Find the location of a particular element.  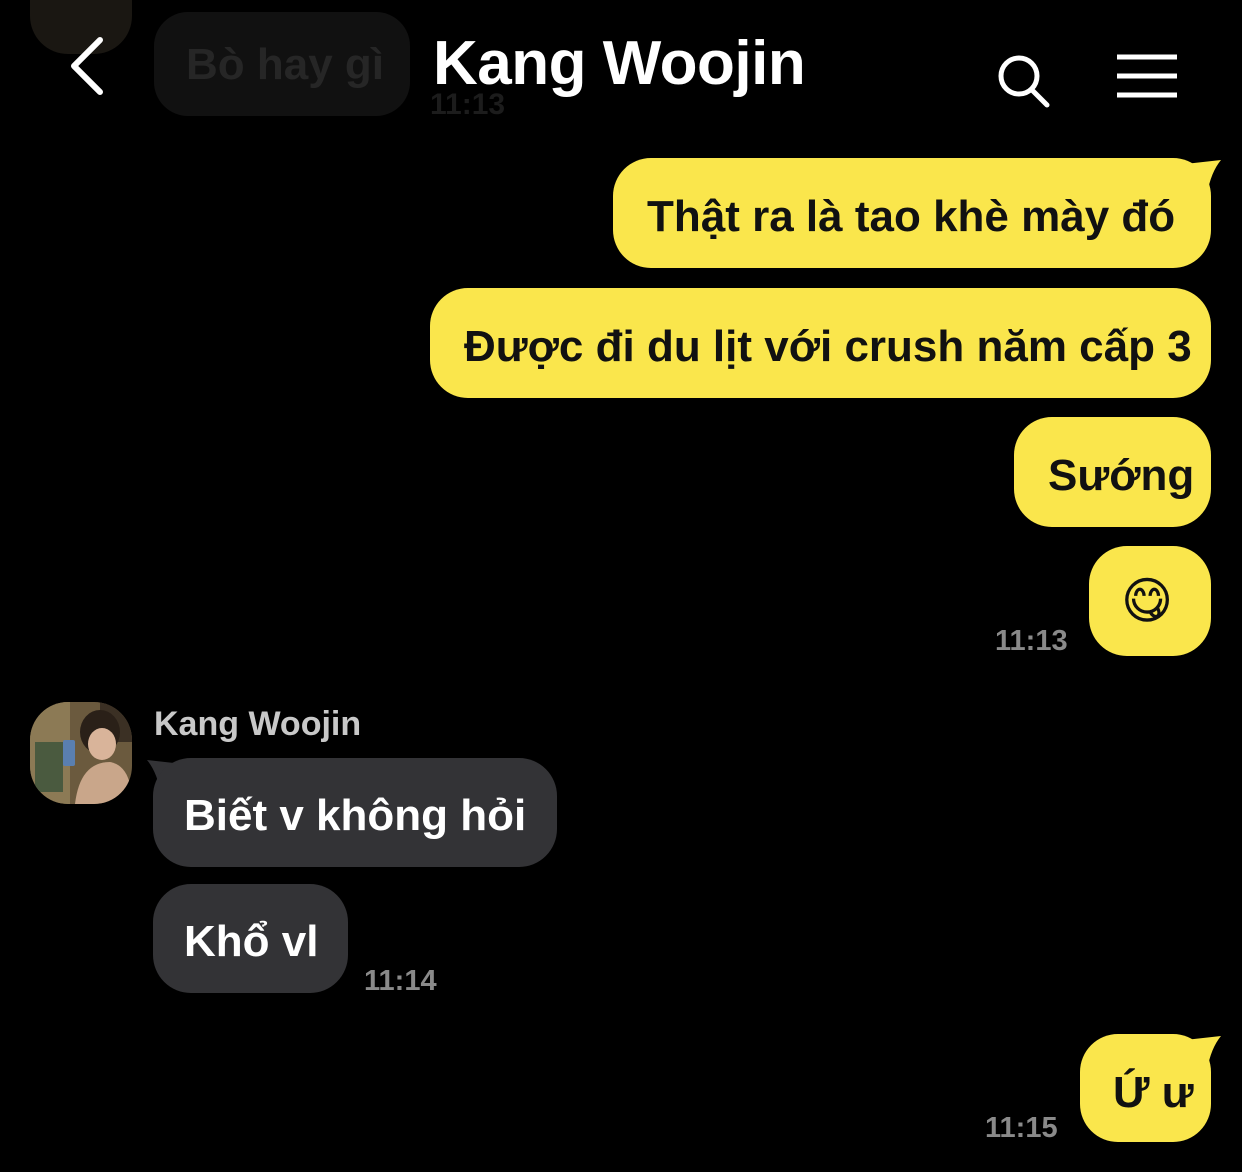

emoji-message-bubble: 😋 is located at coordinates (1150, 601).